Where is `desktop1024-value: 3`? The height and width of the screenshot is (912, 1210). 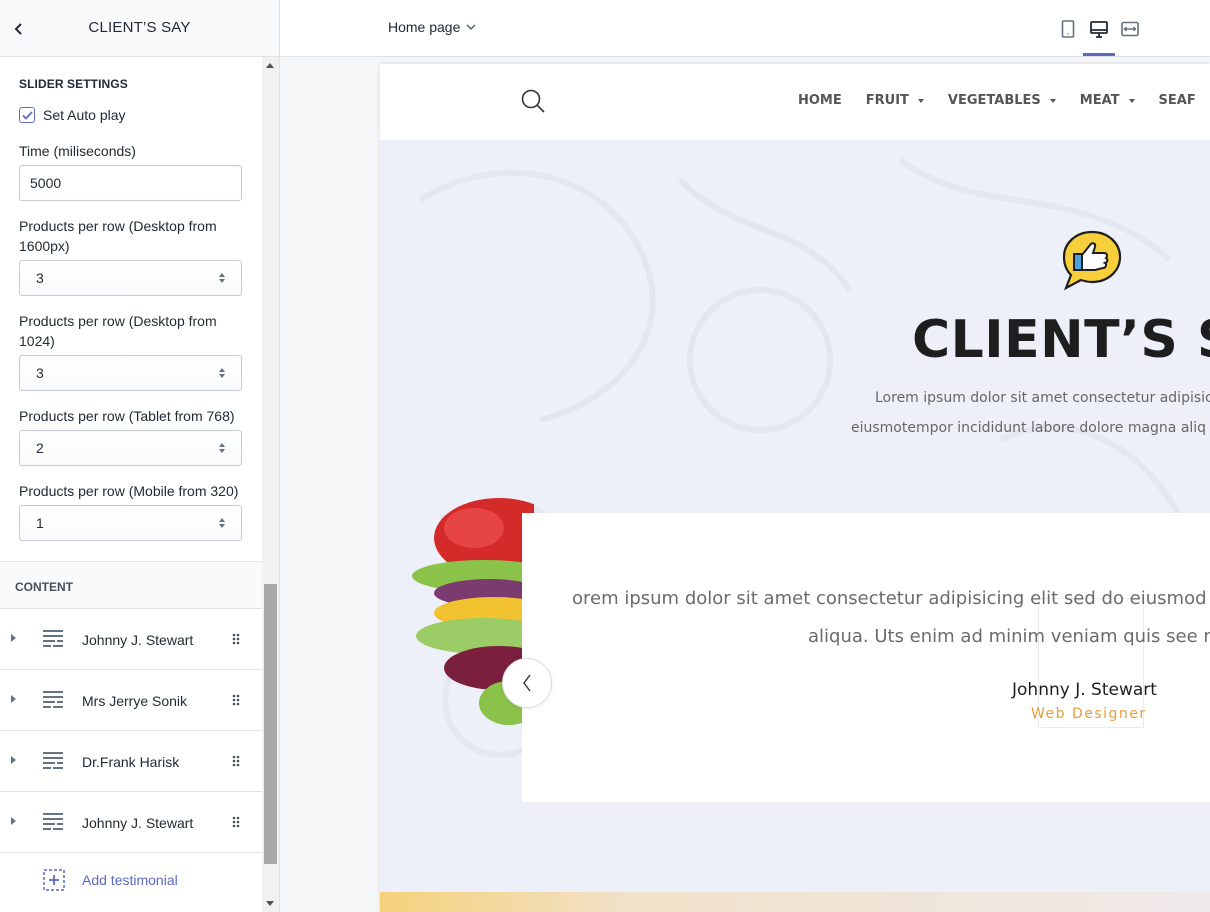 desktop1024-value: 3 is located at coordinates (40, 373).